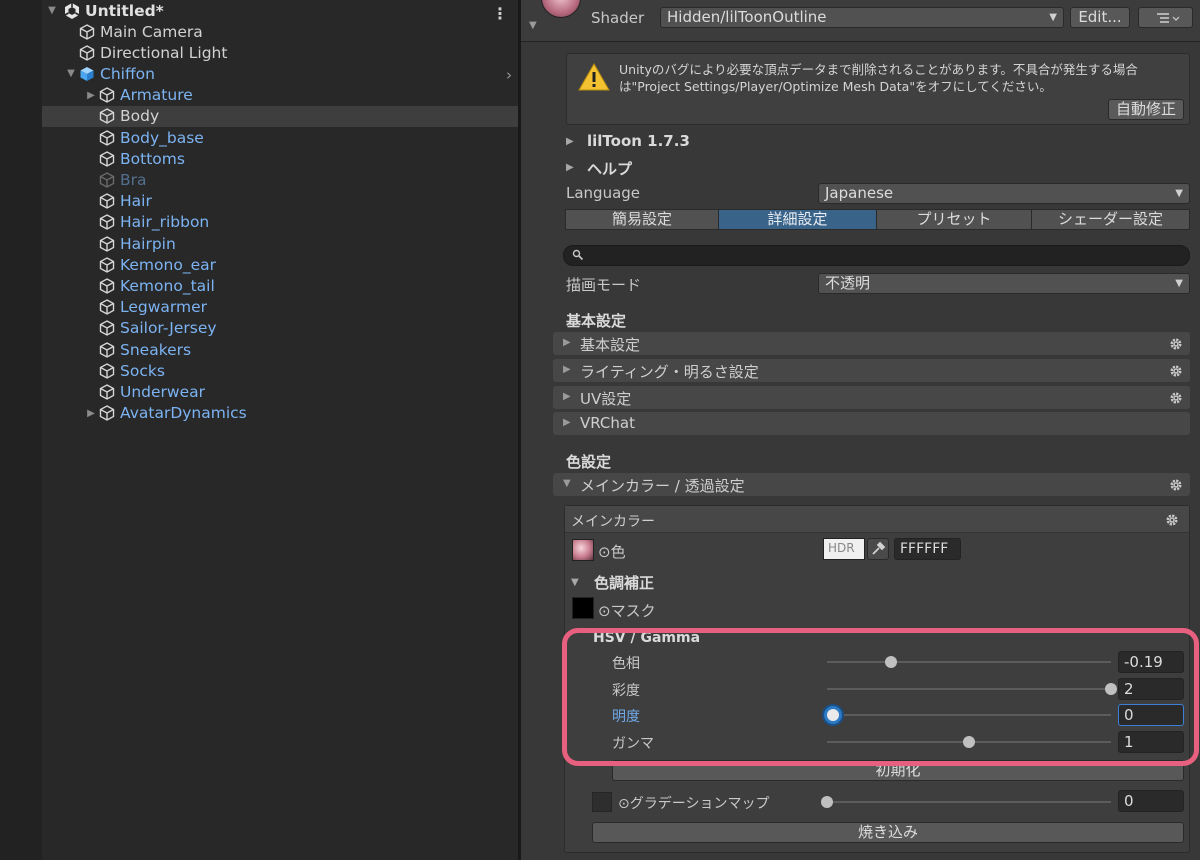  Describe the element at coordinates (642, 219) in the screenshot. I see `tab-0: 簡易設定` at that location.